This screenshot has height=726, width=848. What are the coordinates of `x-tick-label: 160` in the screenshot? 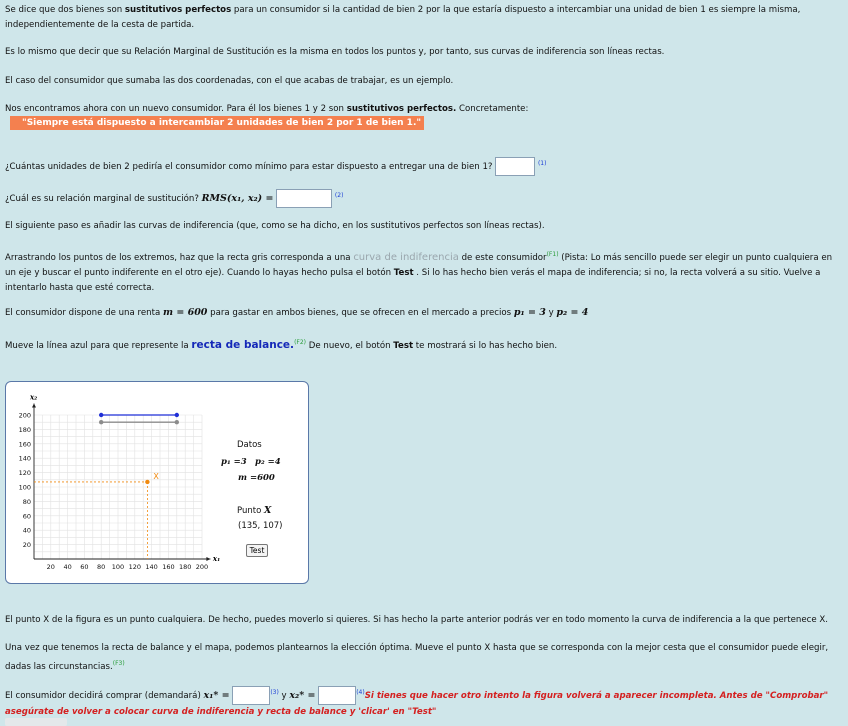 It's located at (168, 567).